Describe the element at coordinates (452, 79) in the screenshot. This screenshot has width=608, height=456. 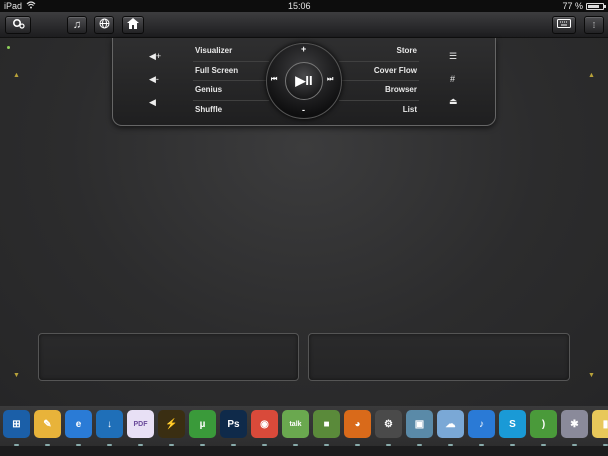
I see `grid-icon: #` at that location.